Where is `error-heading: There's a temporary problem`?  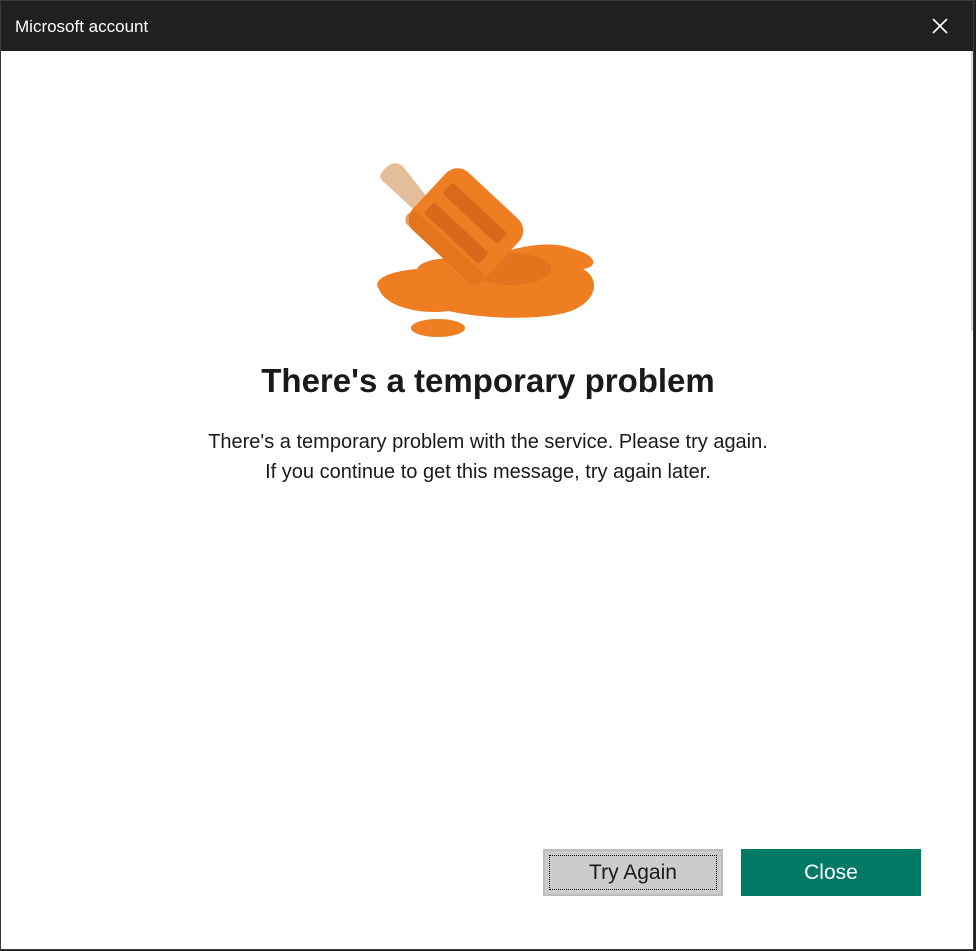 error-heading: There's a temporary problem is located at coordinates (488, 380).